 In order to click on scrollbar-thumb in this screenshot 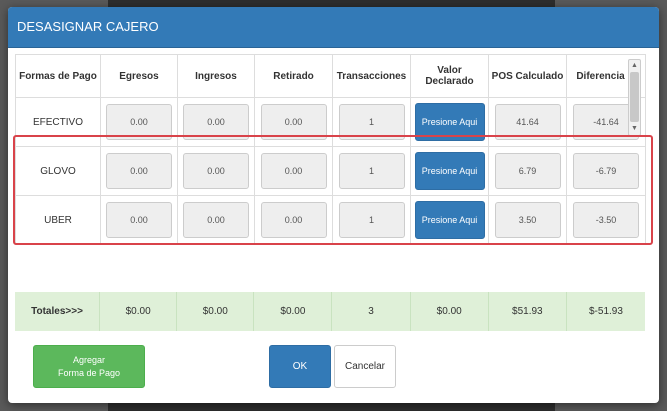, I will do `click(634, 97)`.